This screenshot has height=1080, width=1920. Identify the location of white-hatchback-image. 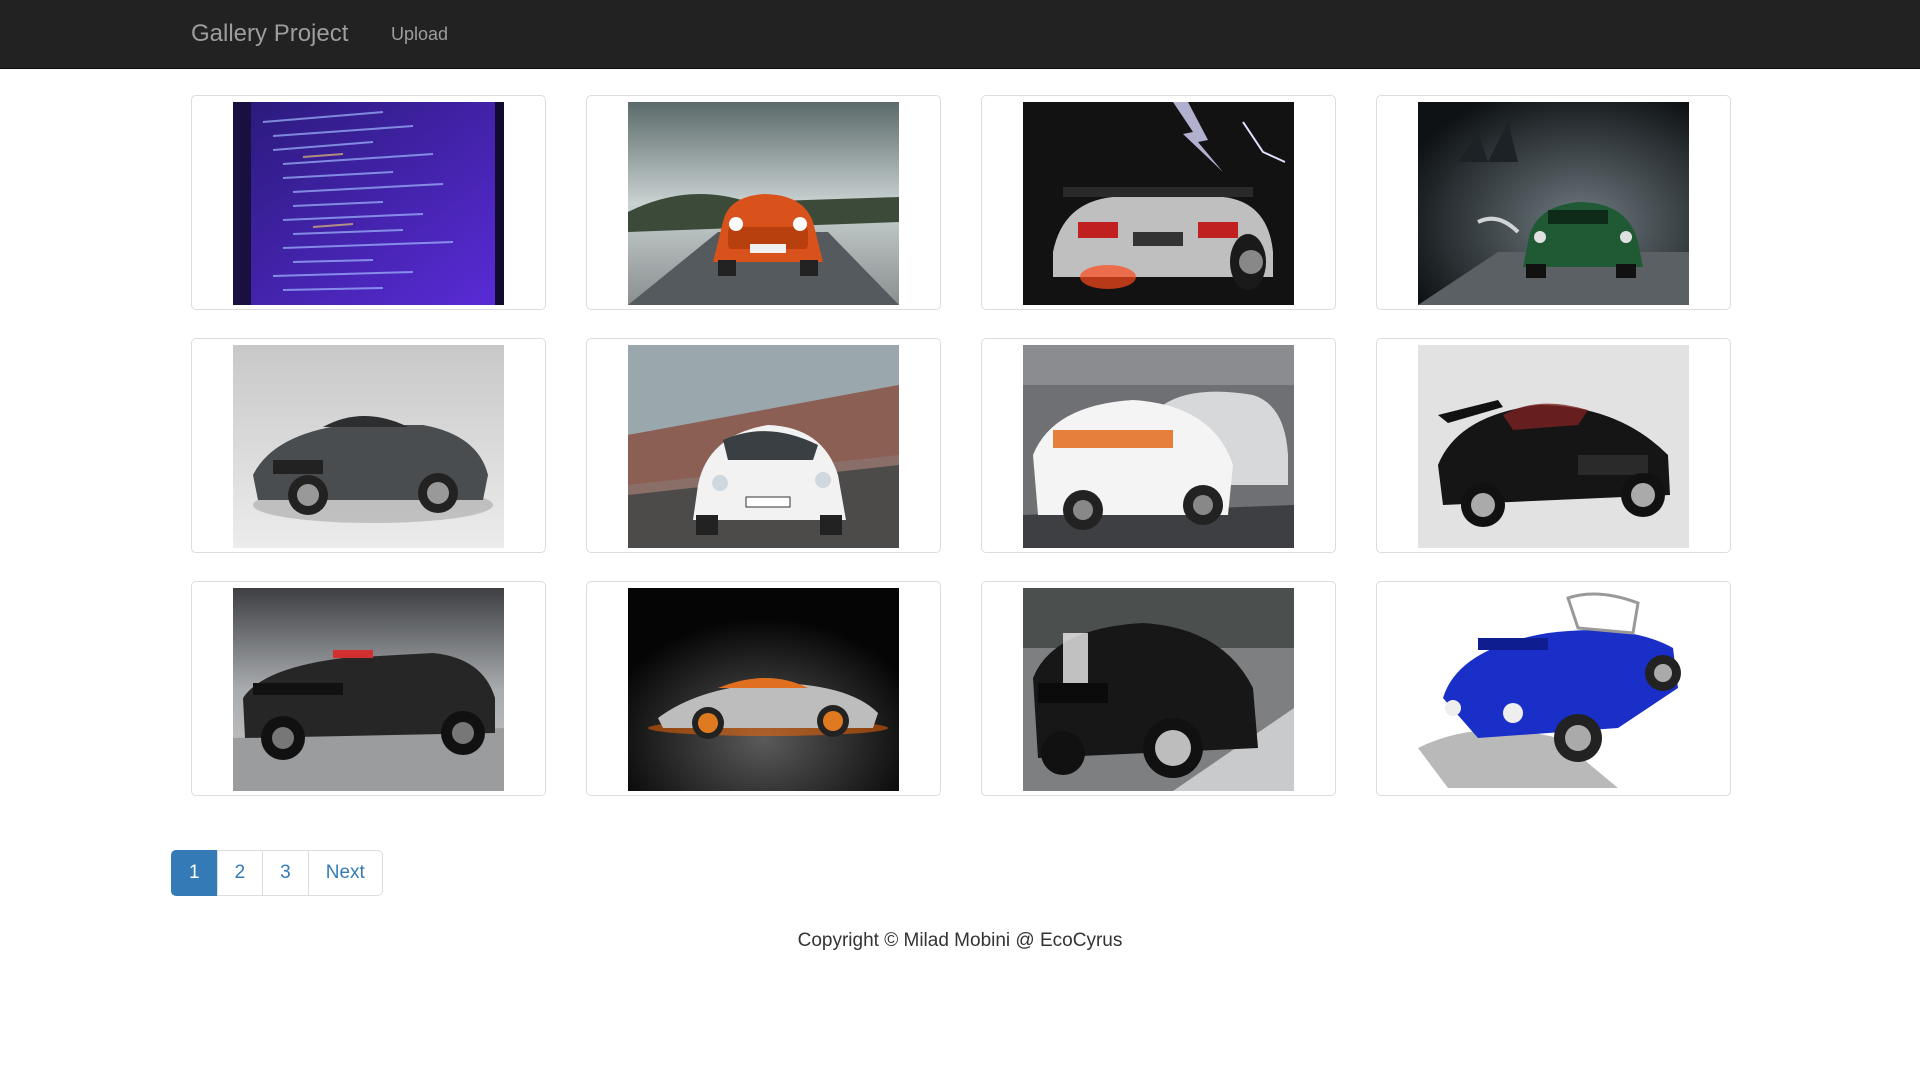
(763, 446).